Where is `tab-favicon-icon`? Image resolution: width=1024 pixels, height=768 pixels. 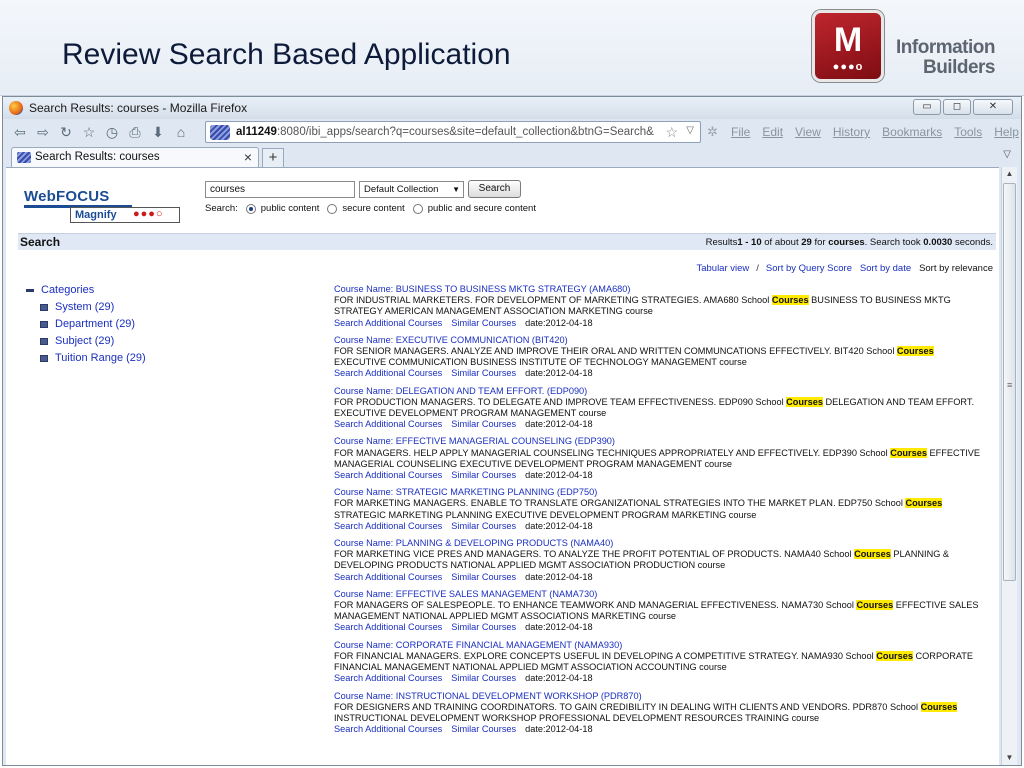 tab-favicon-icon is located at coordinates (24, 157).